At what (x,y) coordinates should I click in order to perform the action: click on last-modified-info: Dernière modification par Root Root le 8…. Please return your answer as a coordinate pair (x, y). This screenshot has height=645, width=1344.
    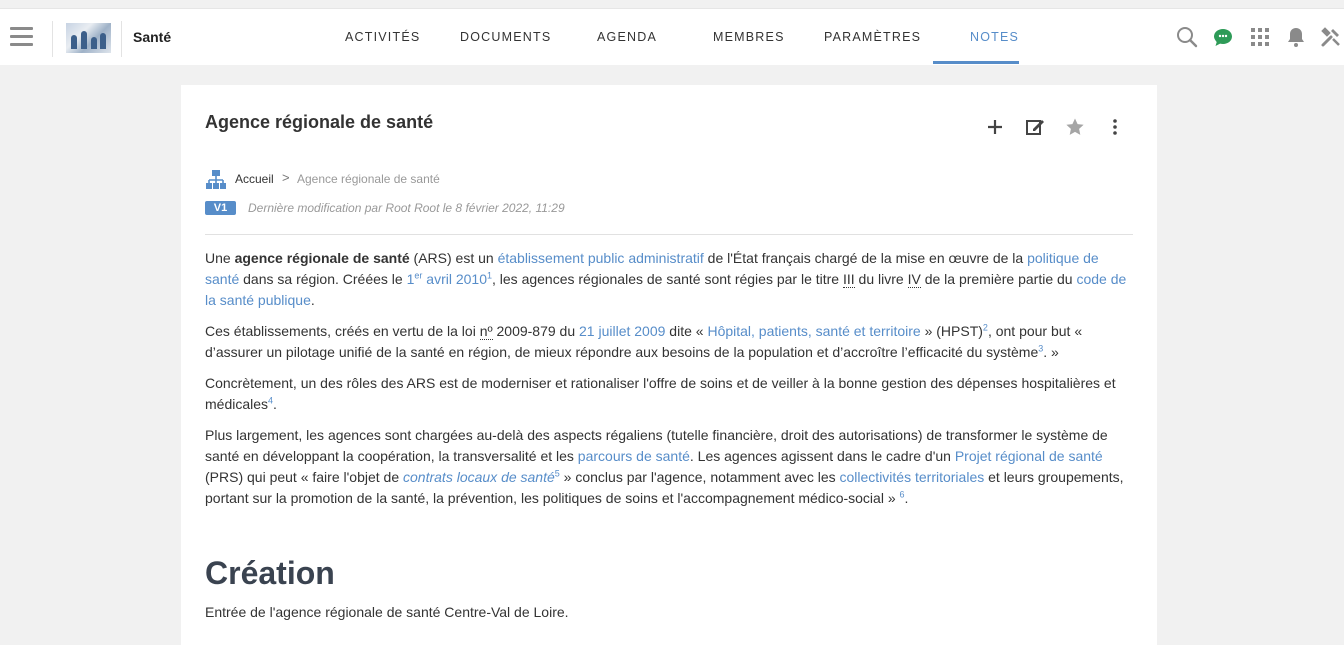
    Looking at the image, I should click on (406, 208).